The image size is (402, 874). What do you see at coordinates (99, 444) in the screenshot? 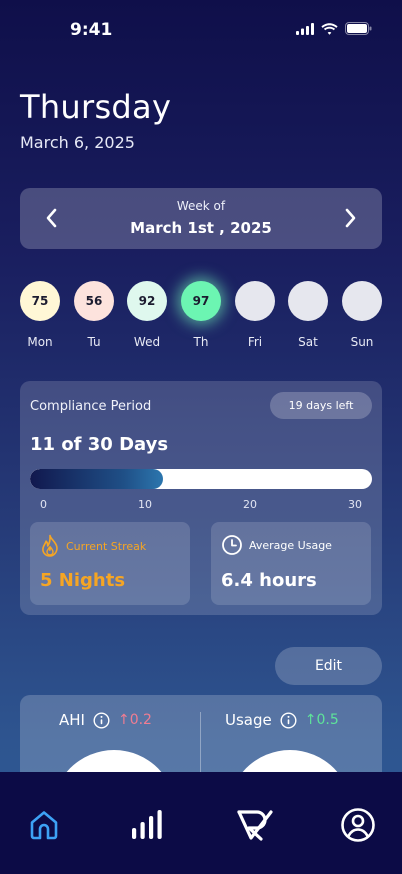
I see `compliance-progress-text: 11 of 30 Days` at bounding box center [99, 444].